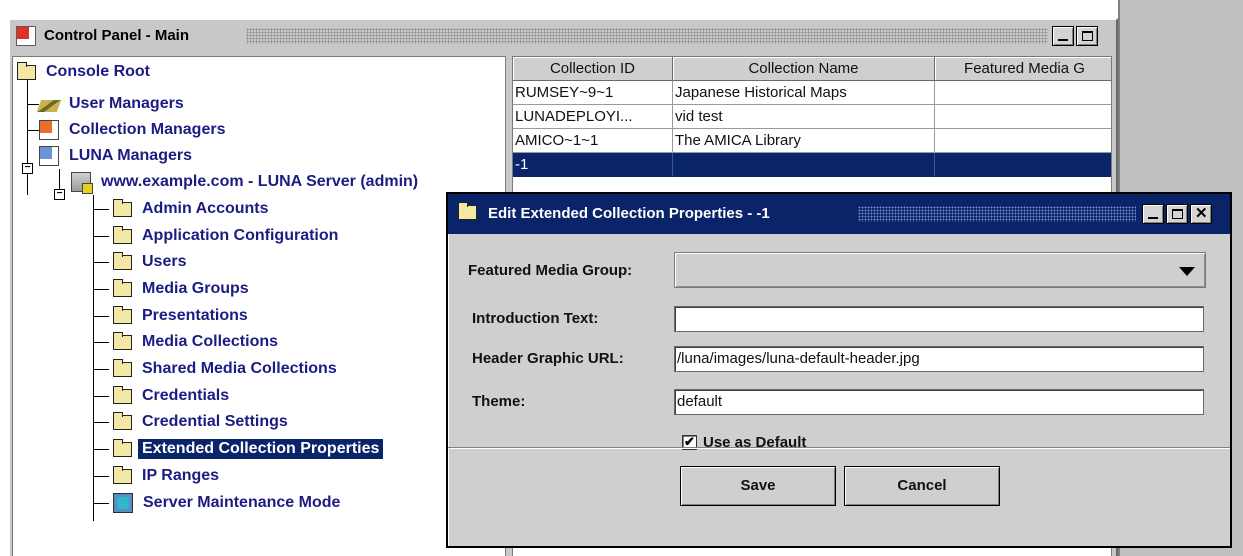  Describe the element at coordinates (593, 69) in the screenshot. I see `column-header-collection-id: Collection ID` at that location.